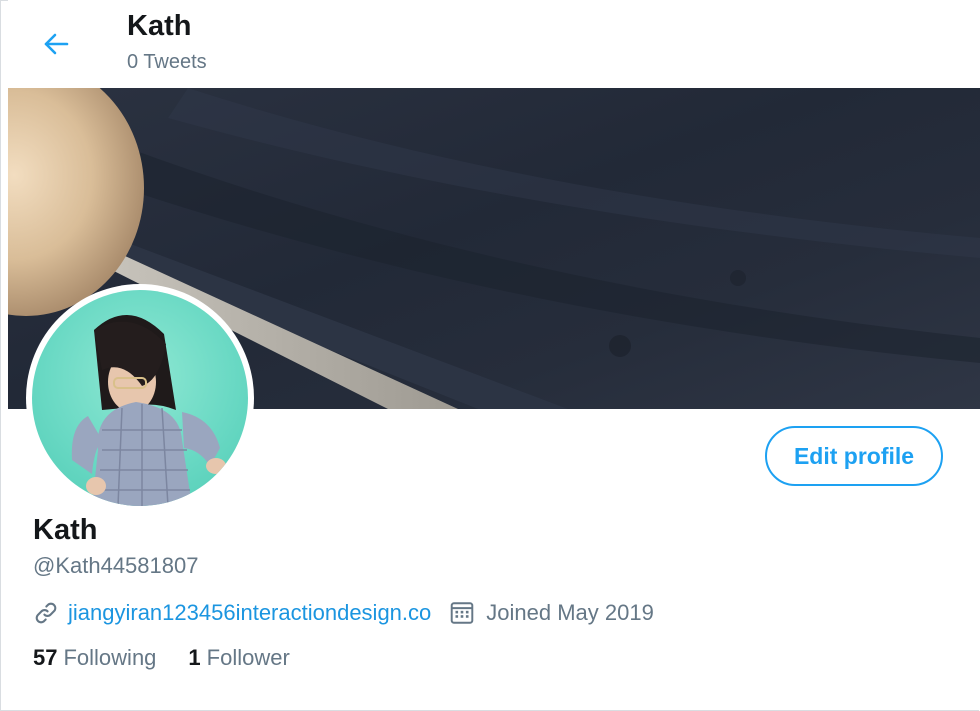 The image size is (980, 711). What do you see at coordinates (462, 613) in the screenshot?
I see `calendar-icon` at bounding box center [462, 613].